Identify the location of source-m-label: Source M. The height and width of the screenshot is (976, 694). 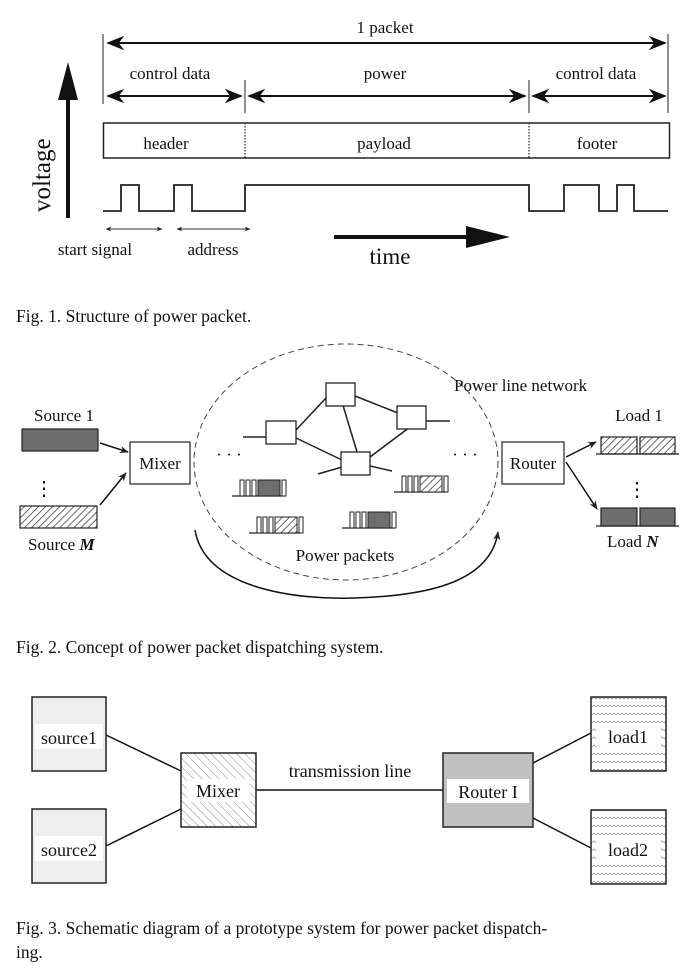
(61, 544).